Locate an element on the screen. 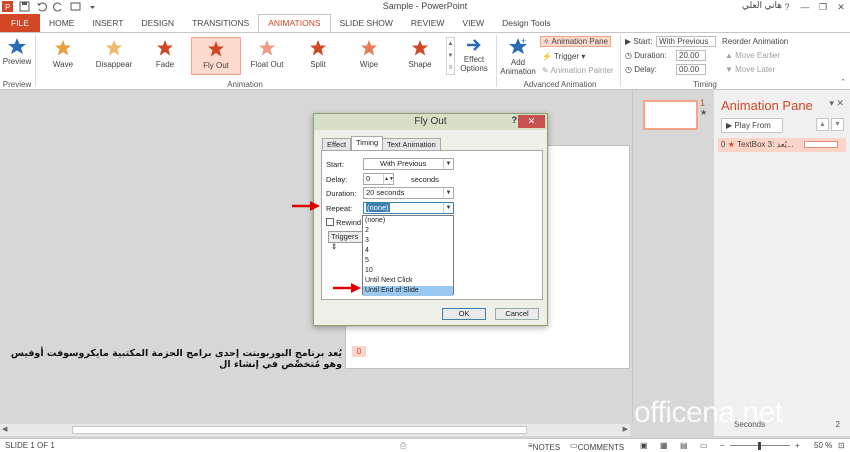 This screenshot has height=452, width=850. help-button: ? is located at coordinates (787, 7).